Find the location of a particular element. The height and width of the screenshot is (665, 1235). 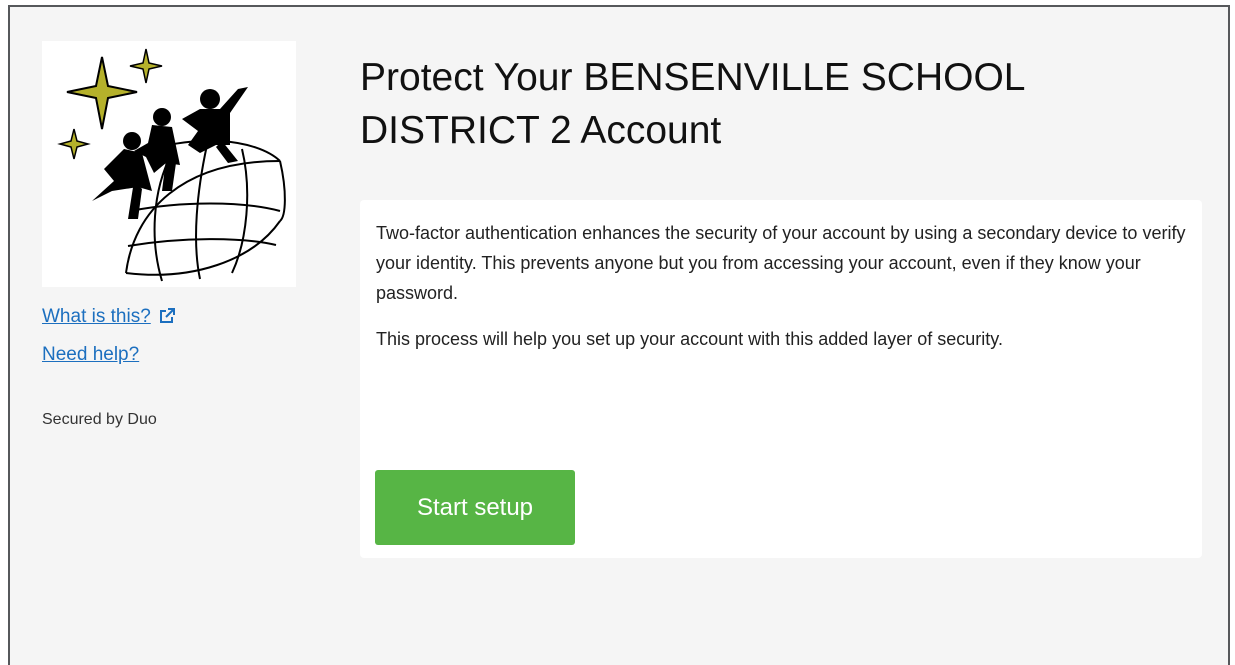

children-globe-stars-logo-icon is located at coordinates (171, 165).